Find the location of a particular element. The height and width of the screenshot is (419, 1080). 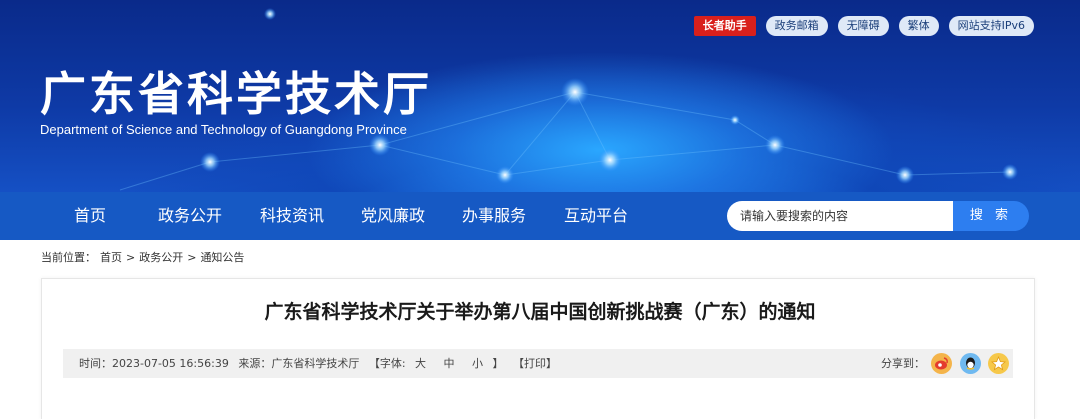

site-title: 广东省科学技术厅 is located at coordinates (236, 94).